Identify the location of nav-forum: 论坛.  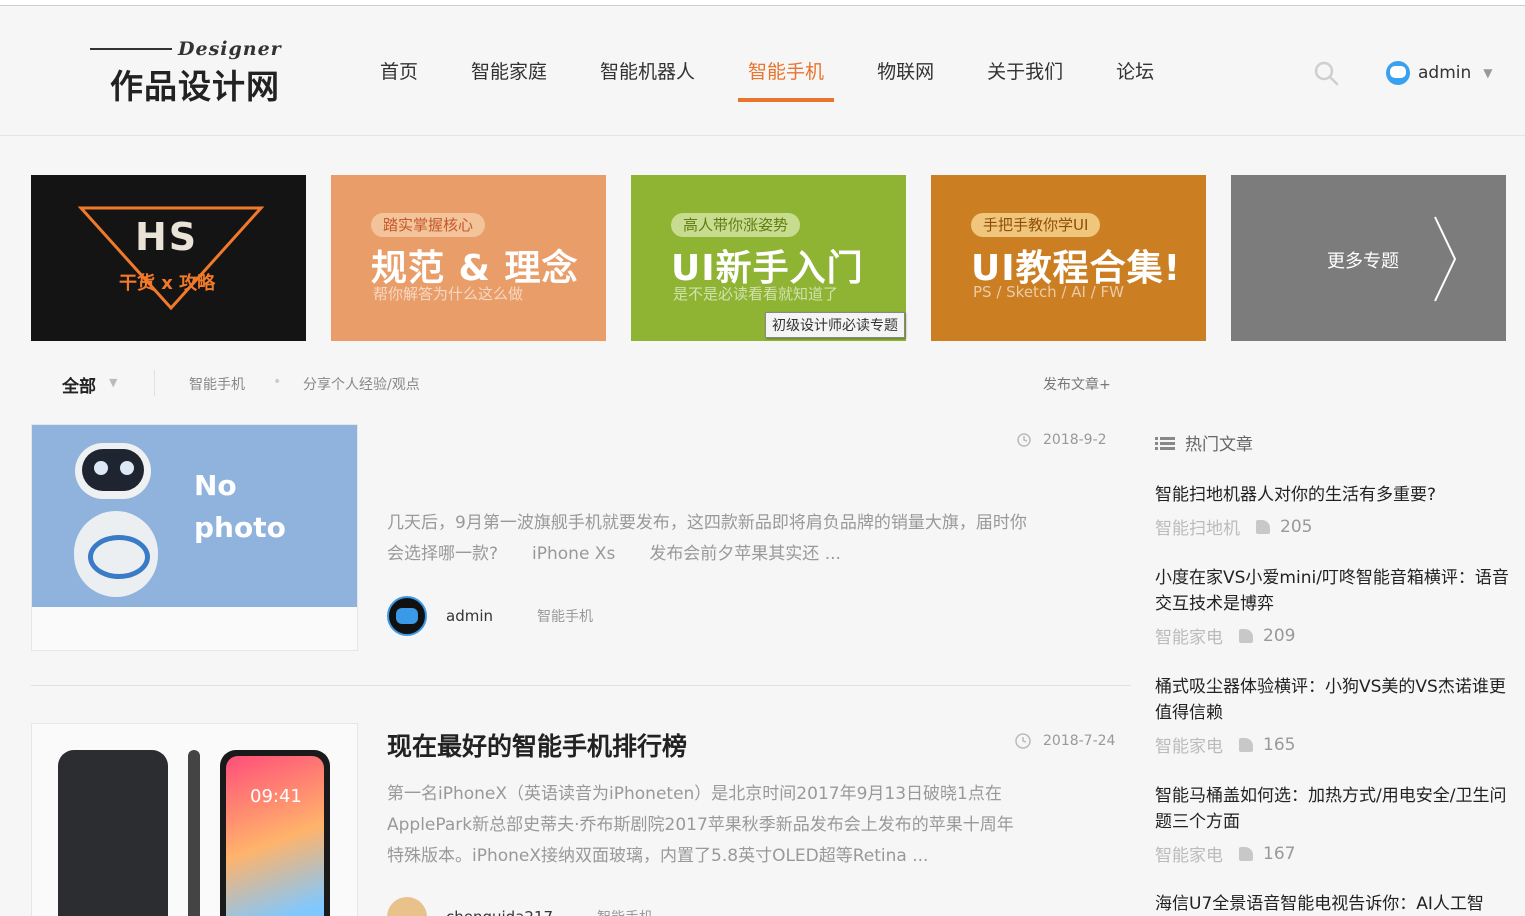
(1135, 74).